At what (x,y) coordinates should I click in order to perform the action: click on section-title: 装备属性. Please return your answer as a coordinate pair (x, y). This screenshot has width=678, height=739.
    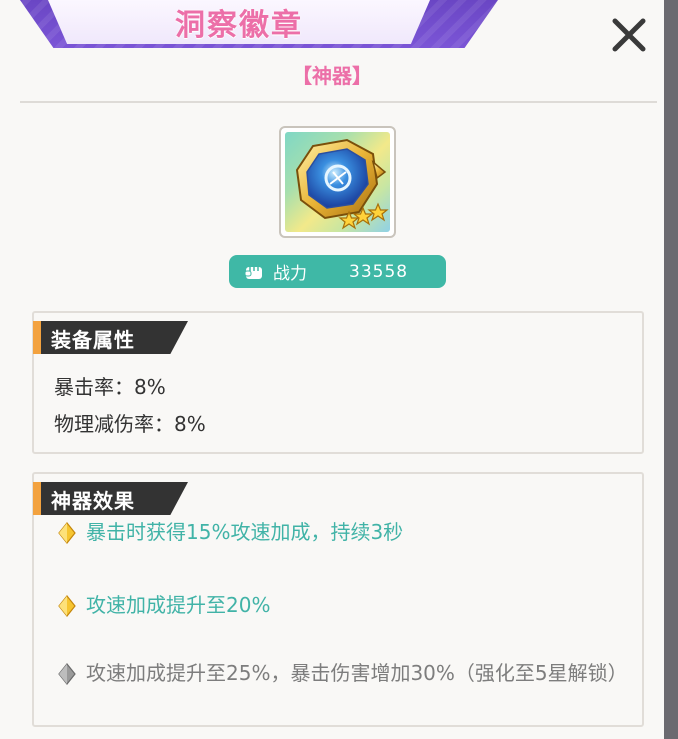
    Looking at the image, I should click on (93, 340).